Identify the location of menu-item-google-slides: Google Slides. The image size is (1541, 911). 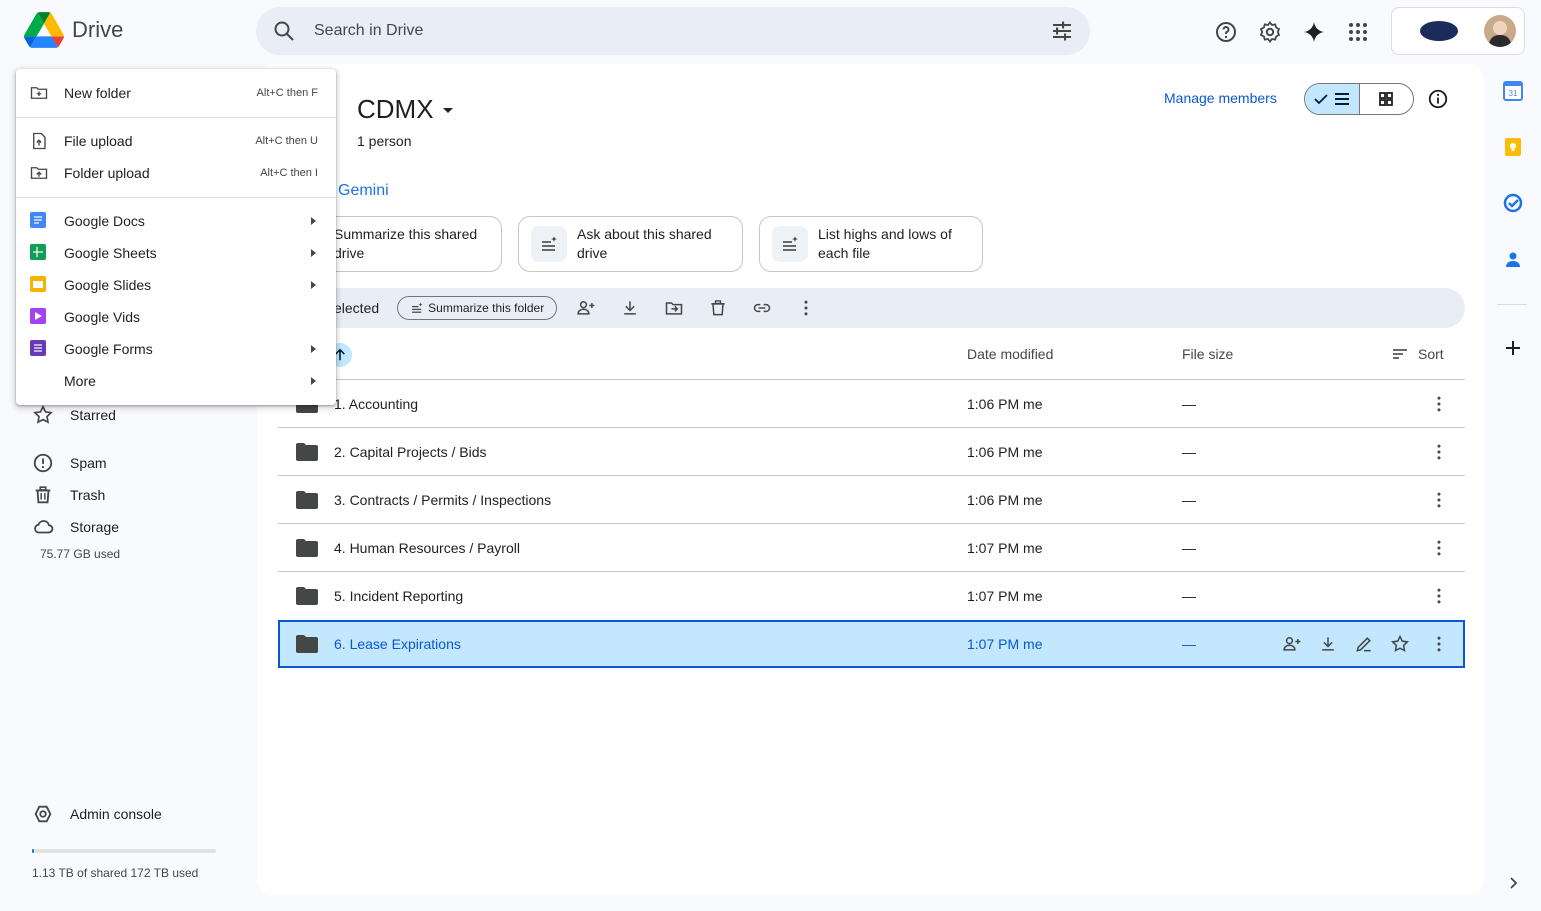
(176, 285).